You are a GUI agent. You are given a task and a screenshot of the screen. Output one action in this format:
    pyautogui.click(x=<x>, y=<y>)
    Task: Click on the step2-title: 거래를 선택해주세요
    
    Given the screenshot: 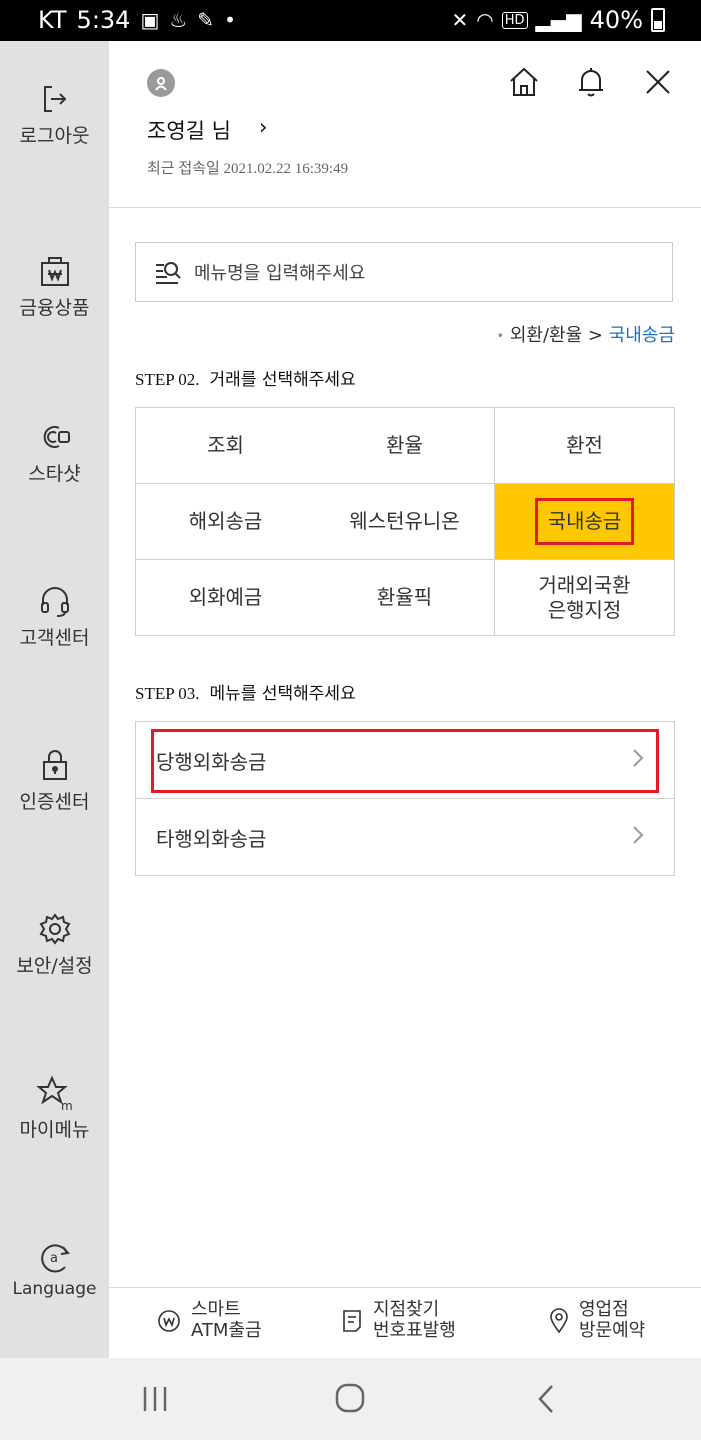 What is the action you would take?
    pyautogui.click(x=282, y=380)
    